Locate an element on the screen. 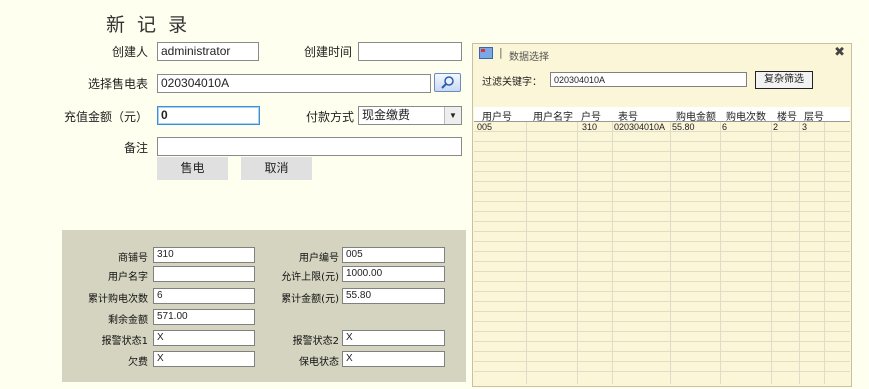 Image resolution: width=869 pixels, height=389 pixels. shop-no-label: 商铺号 is located at coordinates (133, 258).